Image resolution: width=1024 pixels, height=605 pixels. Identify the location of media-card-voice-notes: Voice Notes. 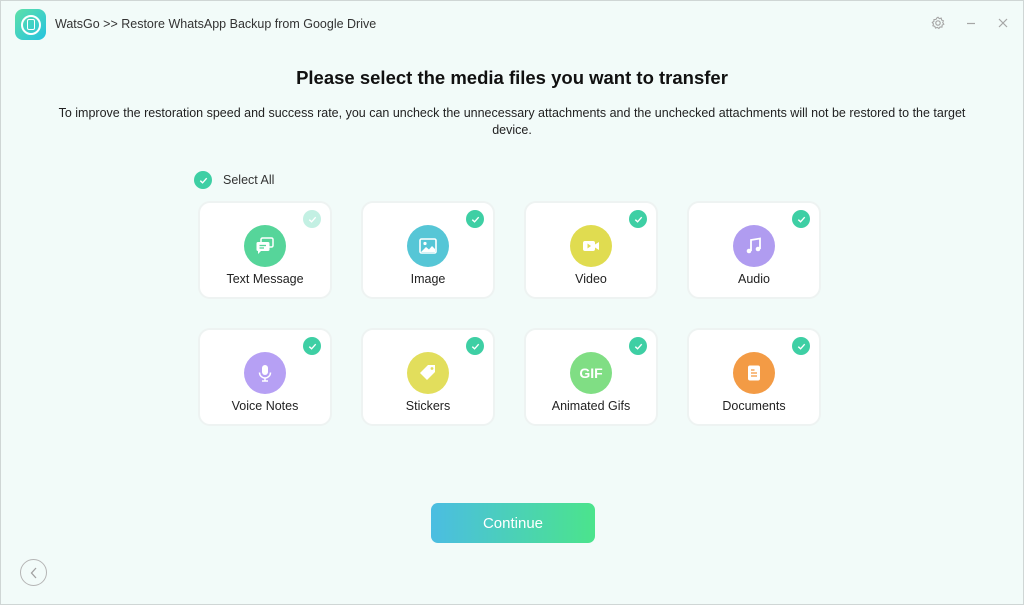
(265, 377).